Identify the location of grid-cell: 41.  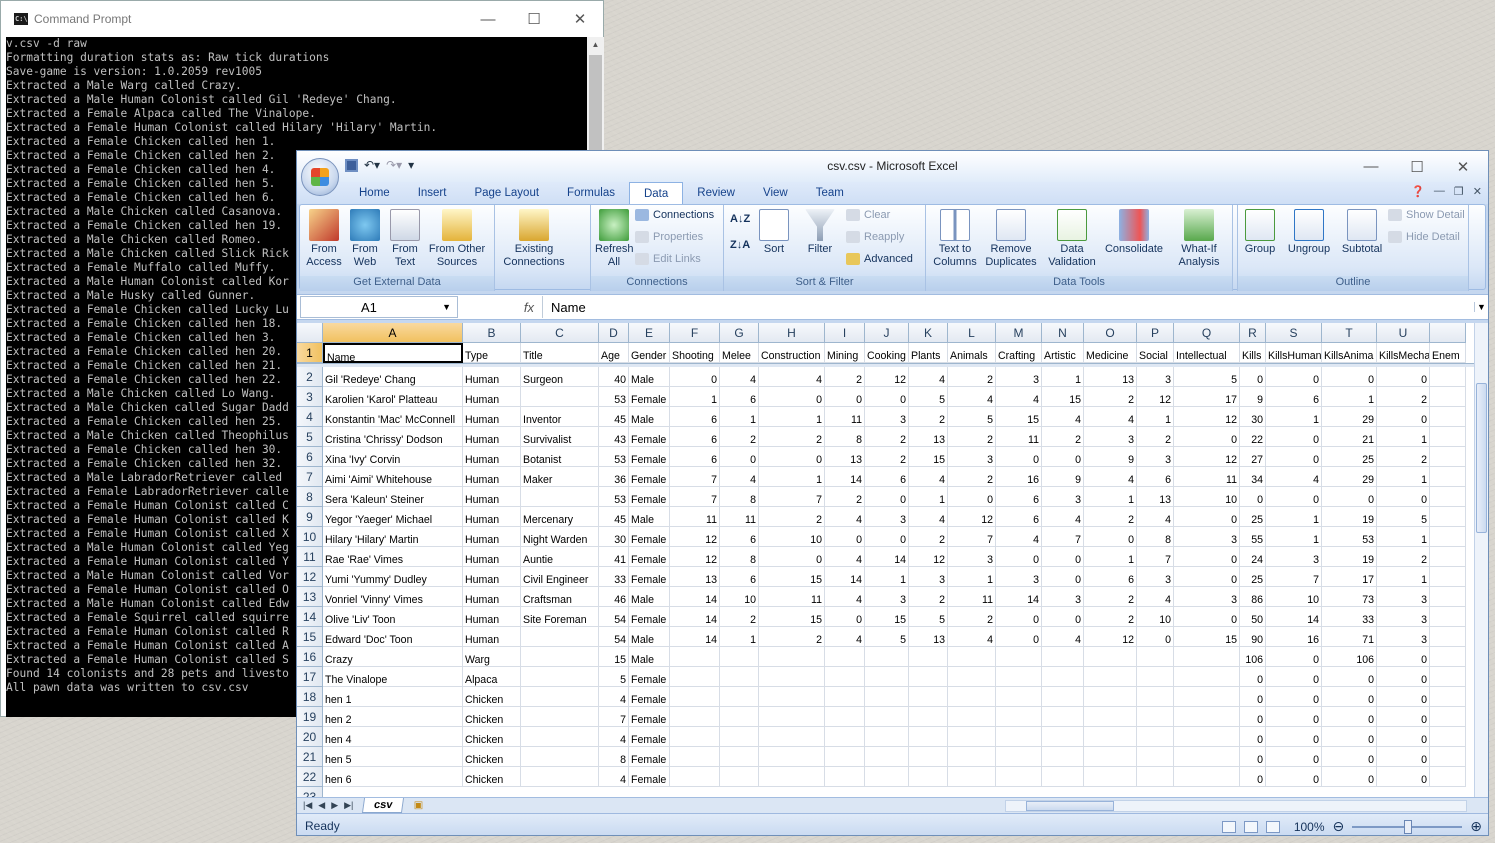
(614, 557).